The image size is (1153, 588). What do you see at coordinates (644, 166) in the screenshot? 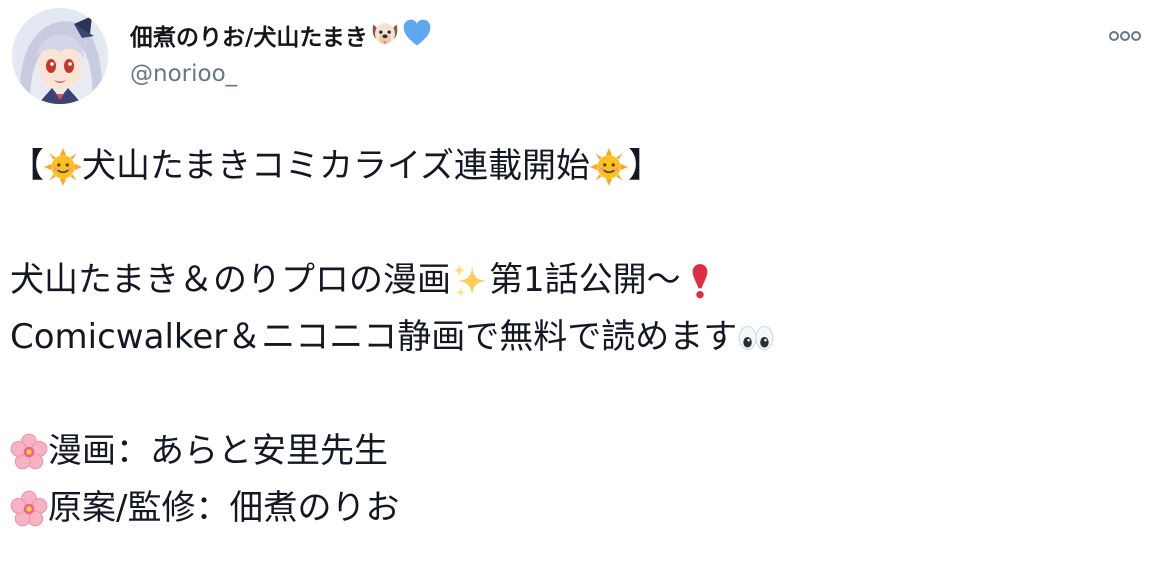
I see `close-bracket: 】` at bounding box center [644, 166].